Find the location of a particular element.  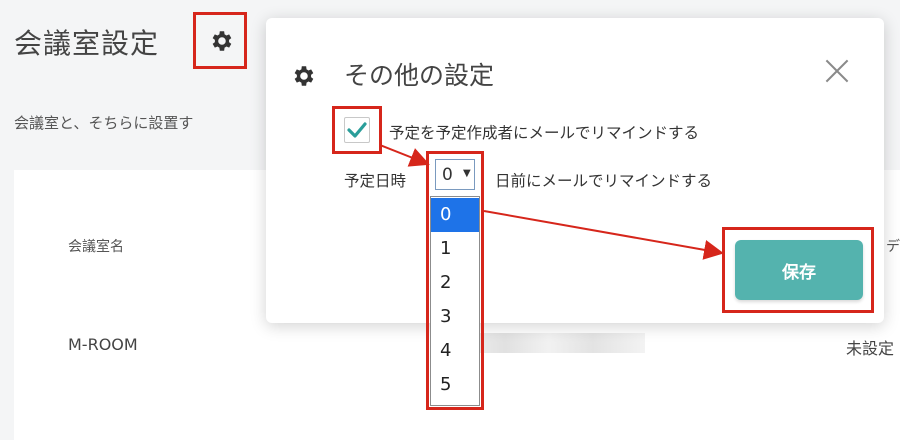

dropdown-option: 3 is located at coordinates (455, 317).